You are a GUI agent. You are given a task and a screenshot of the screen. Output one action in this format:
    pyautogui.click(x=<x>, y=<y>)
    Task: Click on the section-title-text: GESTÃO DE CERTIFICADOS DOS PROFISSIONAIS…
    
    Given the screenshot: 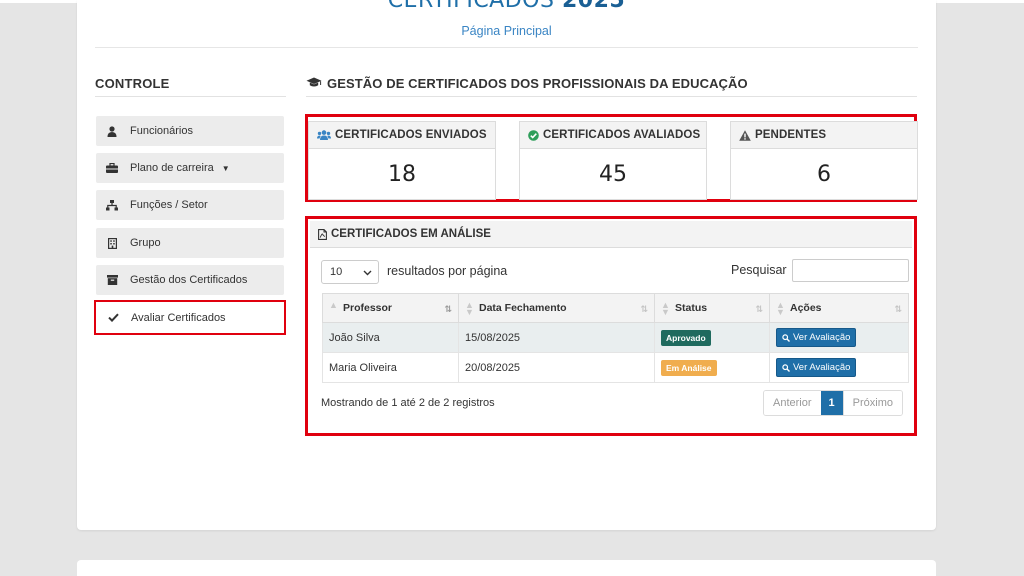 What is the action you would take?
    pyautogui.click(x=537, y=83)
    